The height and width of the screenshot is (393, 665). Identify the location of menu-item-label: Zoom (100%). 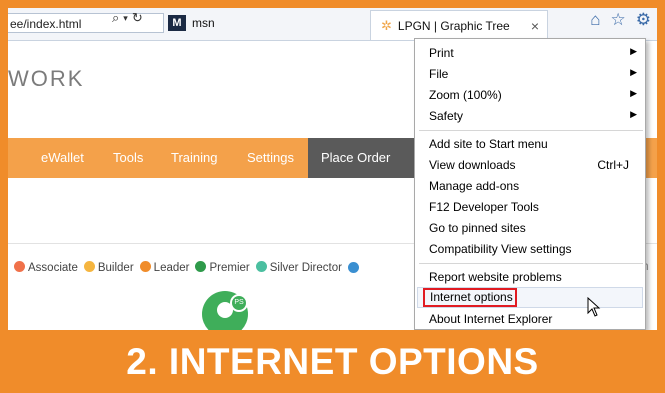
(465, 95).